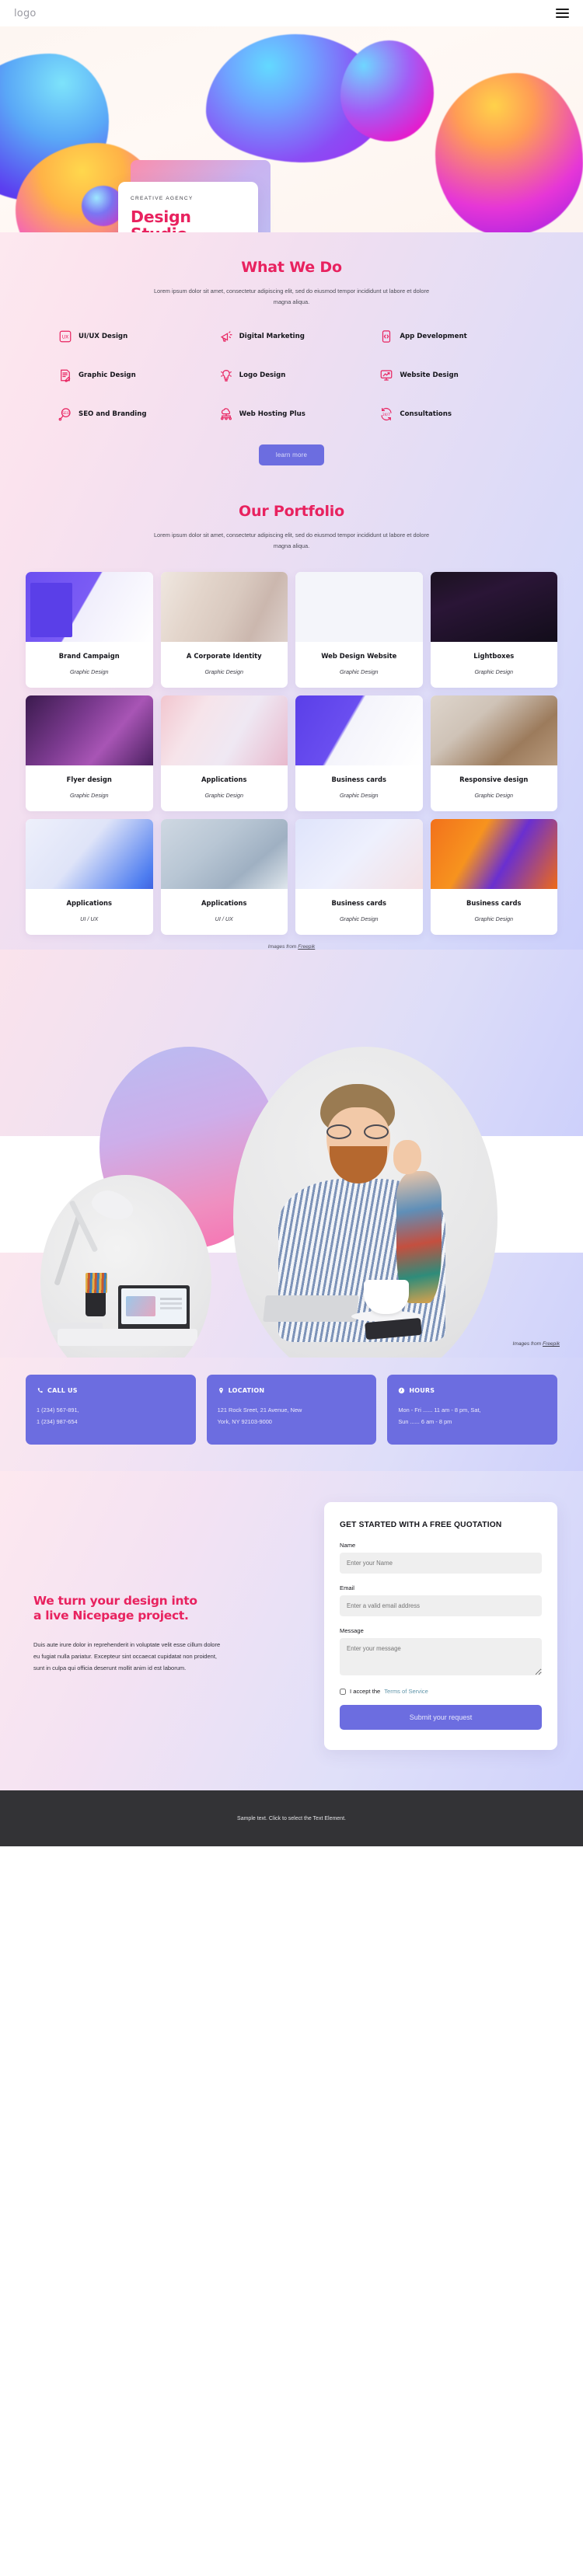 The height and width of the screenshot is (2576, 583). Describe the element at coordinates (40, 1390) in the screenshot. I see `phone-icon` at that location.